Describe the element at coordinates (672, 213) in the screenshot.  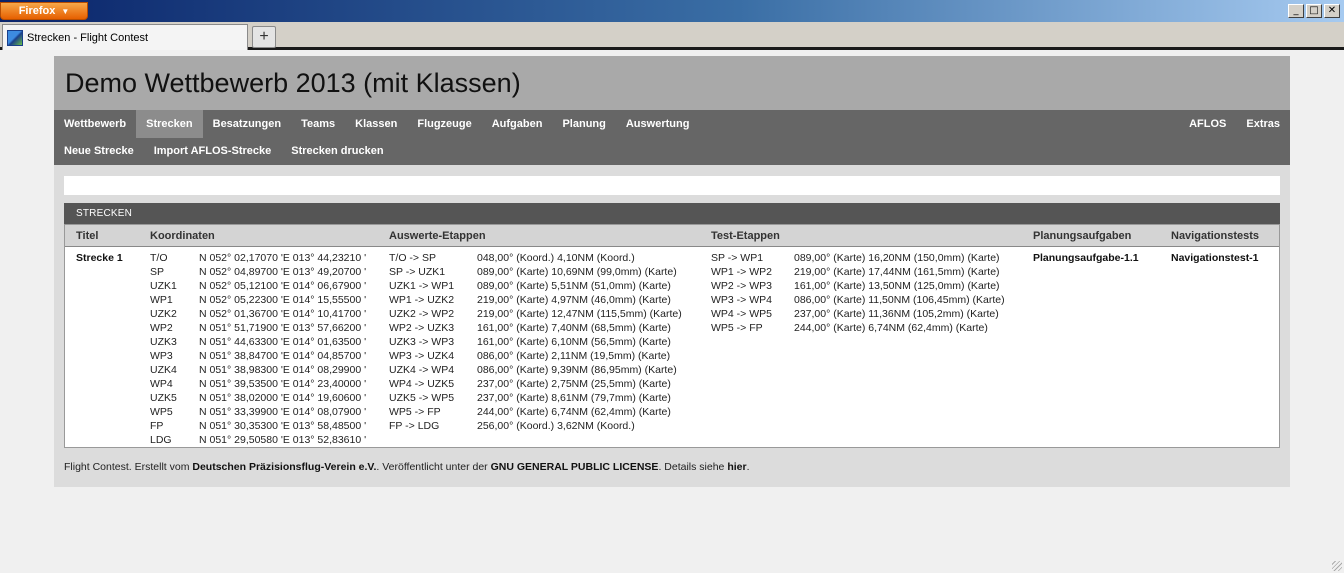
I see `section-heading: STRECKEN` at that location.